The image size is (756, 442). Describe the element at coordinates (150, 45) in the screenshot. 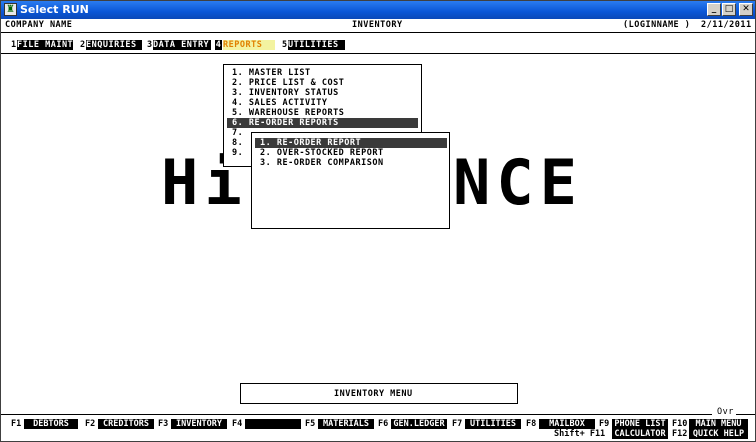

I see `menu-3-num: 3` at that location.